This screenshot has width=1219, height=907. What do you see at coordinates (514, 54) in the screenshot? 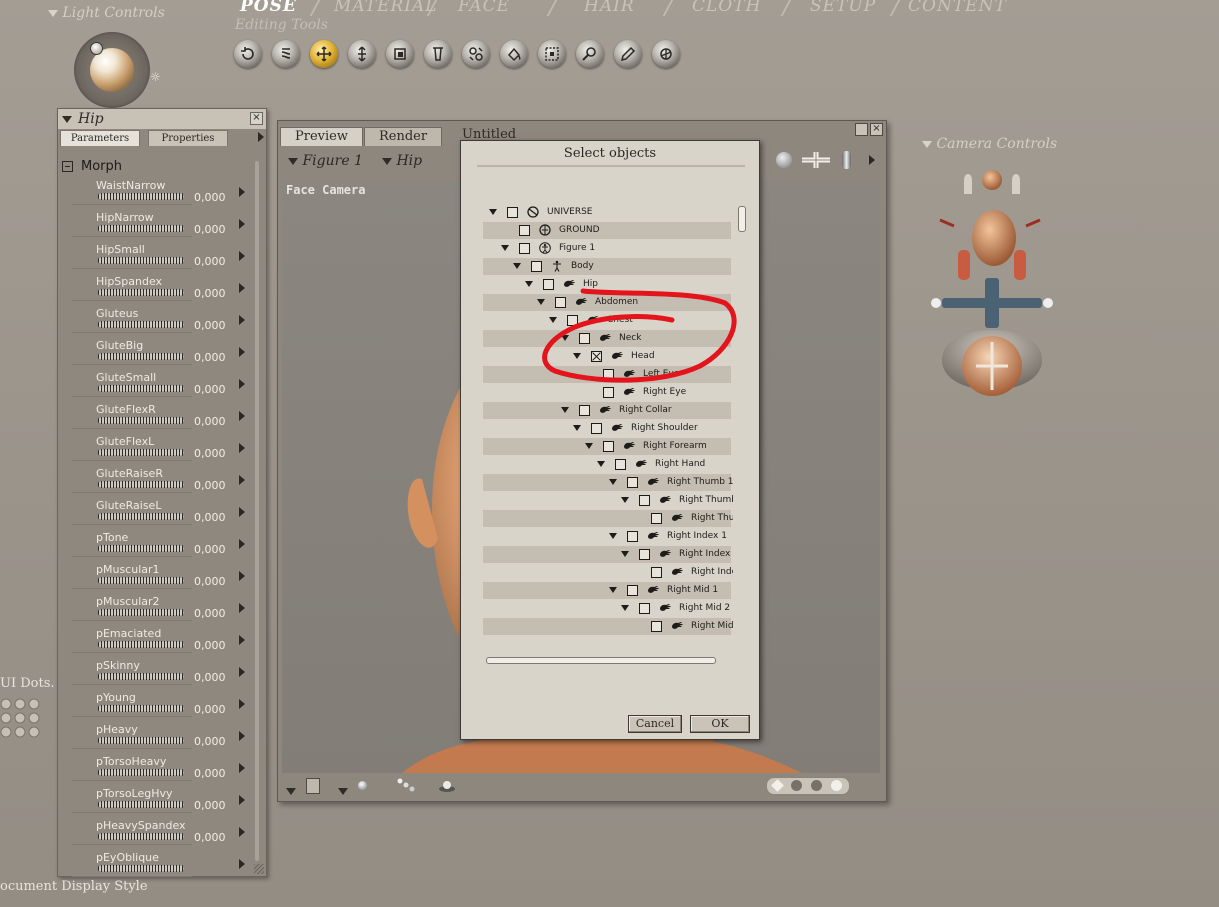
I see `color-tool-button` at bounding box center [514, 54].